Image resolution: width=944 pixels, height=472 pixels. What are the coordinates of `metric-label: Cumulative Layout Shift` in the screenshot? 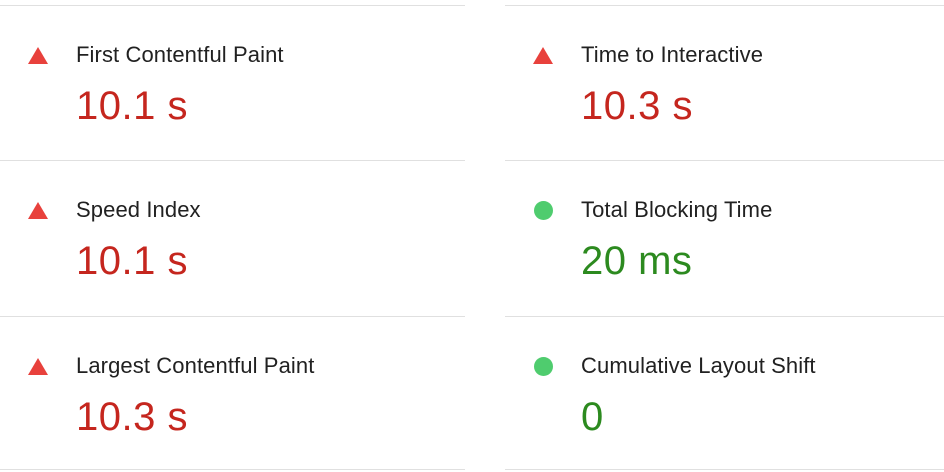 It's located at (698, 365).